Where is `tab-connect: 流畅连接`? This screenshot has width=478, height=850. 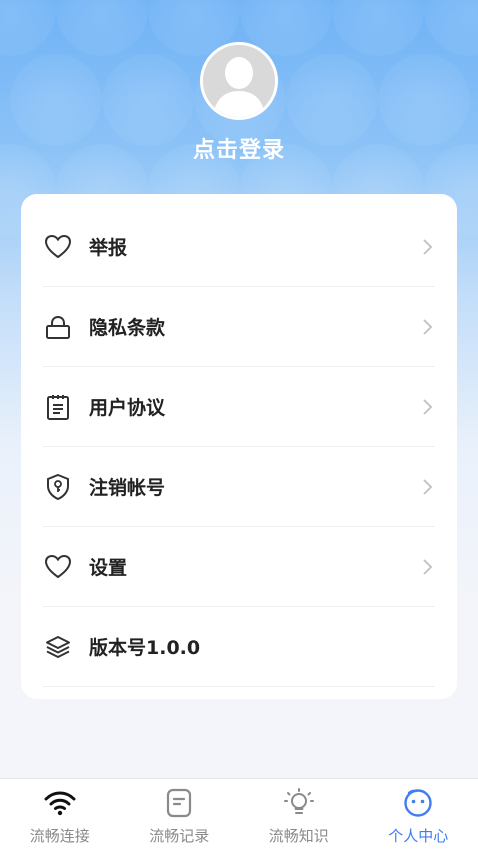
tab-connect: 流畅连接 is located at coordinates (60, 814).